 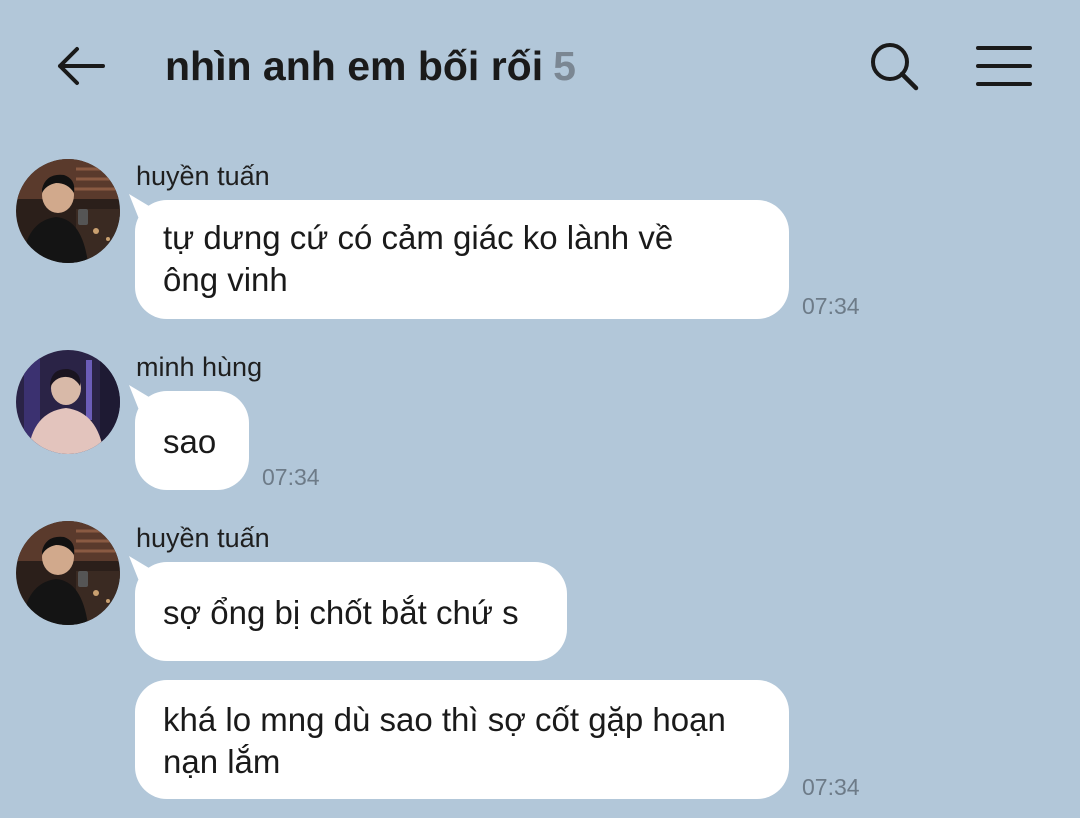 What do you see at coordinates (222, 761) in the screenshot?
I see `message-line: nạn lắm` at bounding box center [222, 761].